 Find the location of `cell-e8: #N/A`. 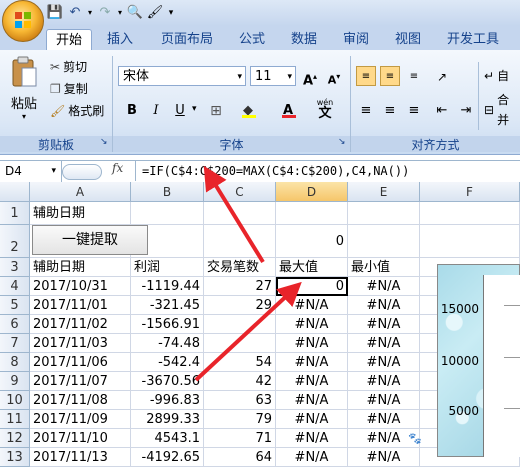

cell-e8: #N/A is located at coordinates (384, 362).